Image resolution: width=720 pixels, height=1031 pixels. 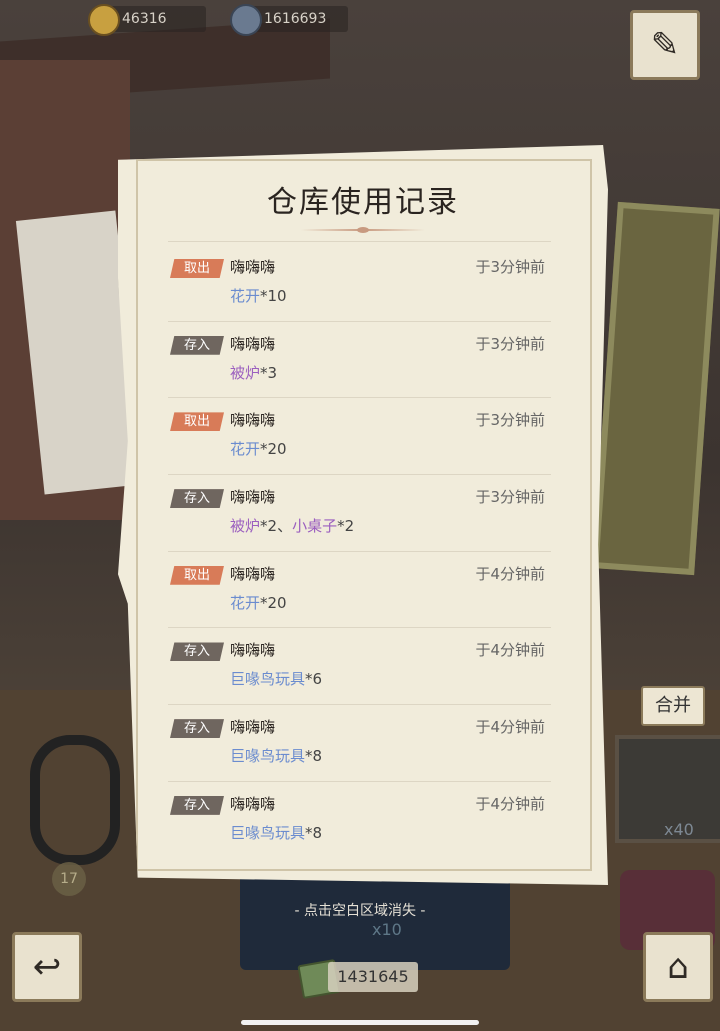 I want to click on hook-object, so click(x=75, y=800).